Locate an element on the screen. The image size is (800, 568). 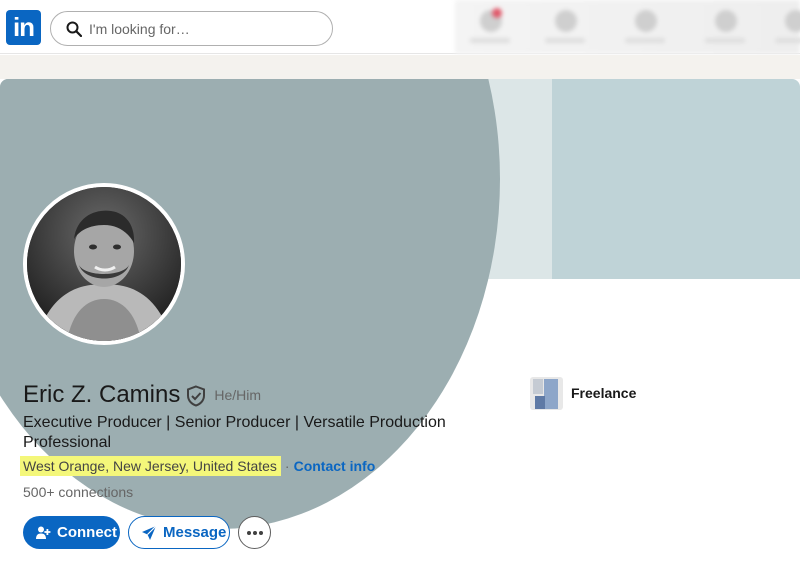
pronouns: He/Him is located at coordinates (238, 395).